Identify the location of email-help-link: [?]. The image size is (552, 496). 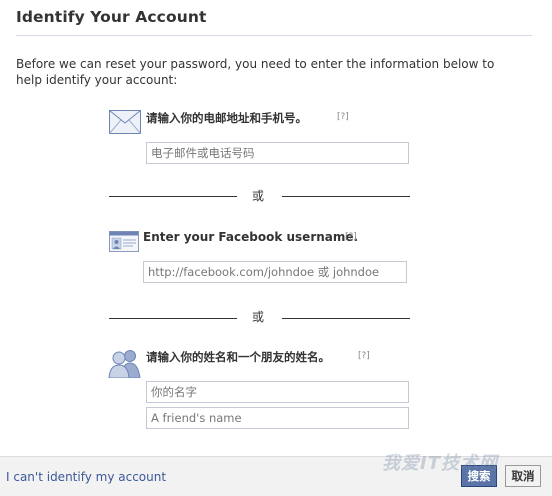
(343, 117).